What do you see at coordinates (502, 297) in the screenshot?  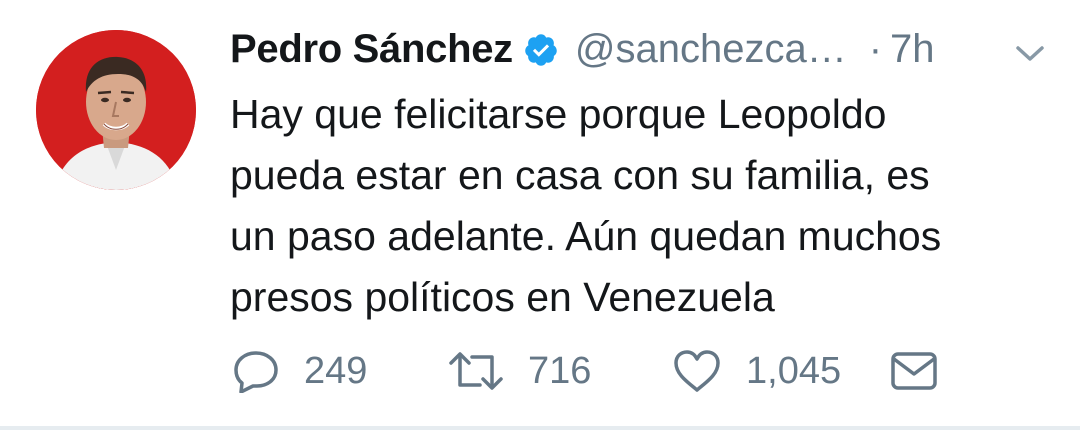 I see `tweet-text-line: presos políticos en Venezuela` at bounding box center [502, 297].